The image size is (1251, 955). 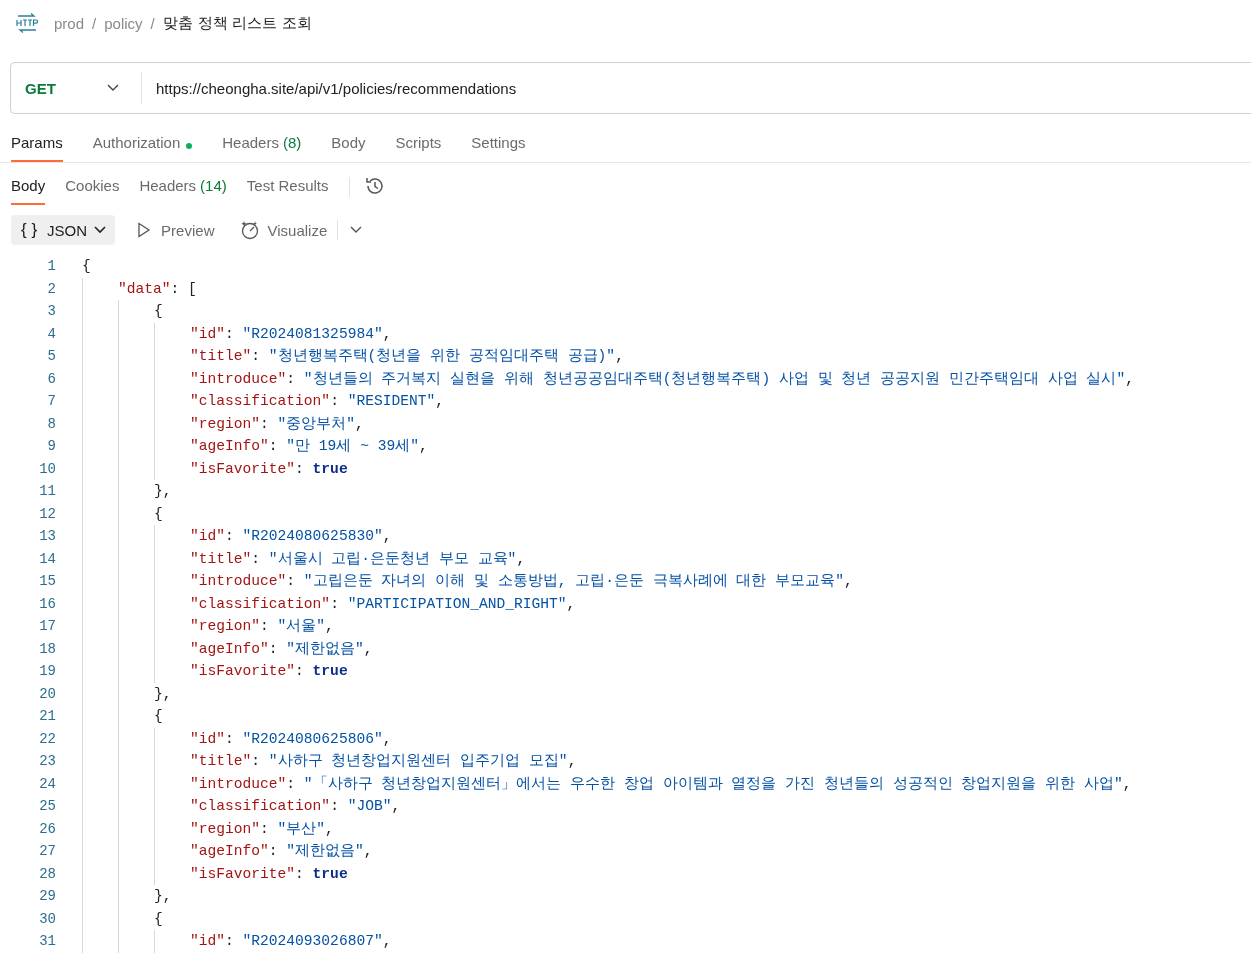 What do you see at coordinates (317, 401) in the screenshot?
I see `code-line: "classification": "RESIDENT",` at bounding box center [317, 401].